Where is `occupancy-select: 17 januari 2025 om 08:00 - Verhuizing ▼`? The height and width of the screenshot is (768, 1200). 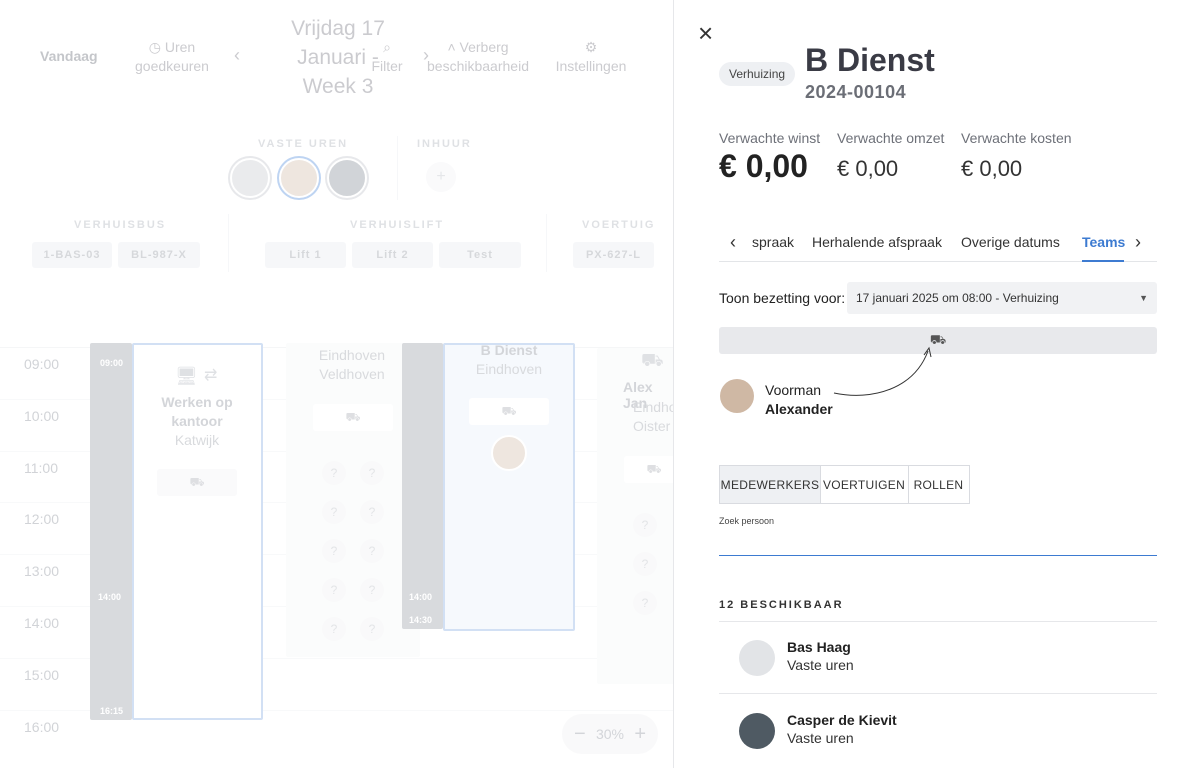
occupancy-select: 17 januari 2025 om 08:00 - Verhuizing ▼ is located at coordinates (1002, 298).